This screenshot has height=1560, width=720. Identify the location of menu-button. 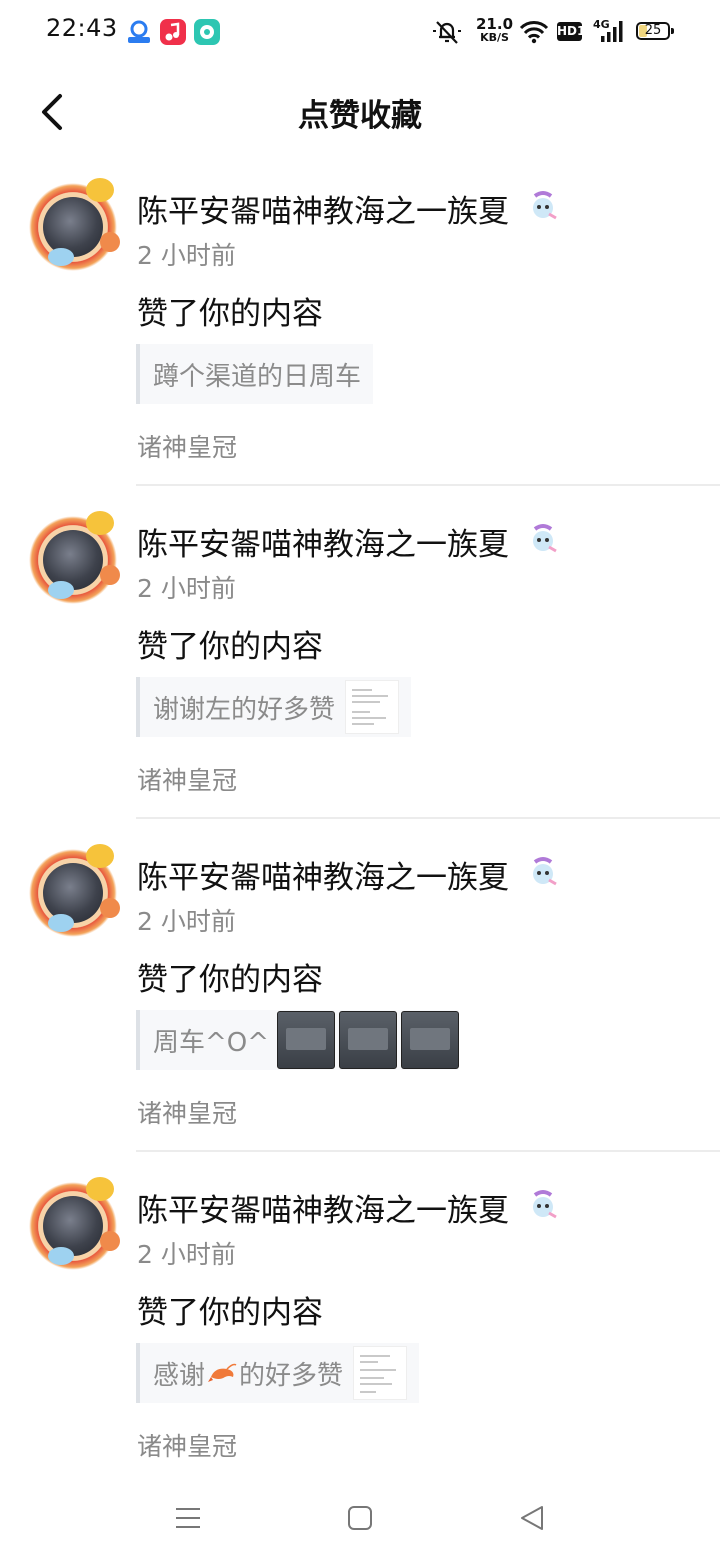
(188, 1518).